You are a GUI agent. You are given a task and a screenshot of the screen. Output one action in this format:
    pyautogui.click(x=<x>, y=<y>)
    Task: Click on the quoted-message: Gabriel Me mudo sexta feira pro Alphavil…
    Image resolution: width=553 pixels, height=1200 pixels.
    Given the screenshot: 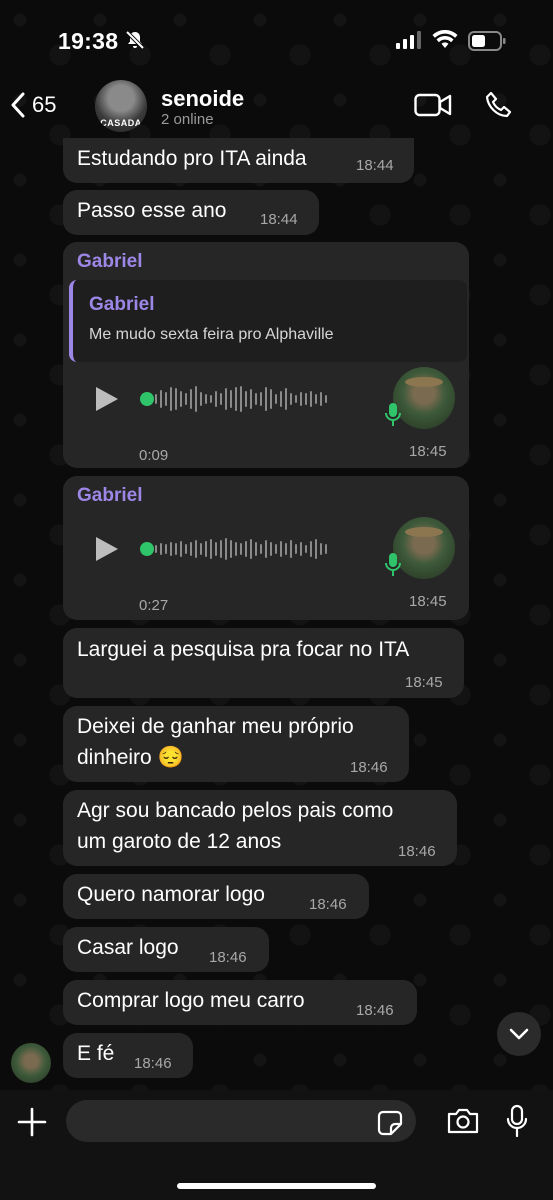 What is the action you would take?
    pyautogui.click(x=268, y=321)
    